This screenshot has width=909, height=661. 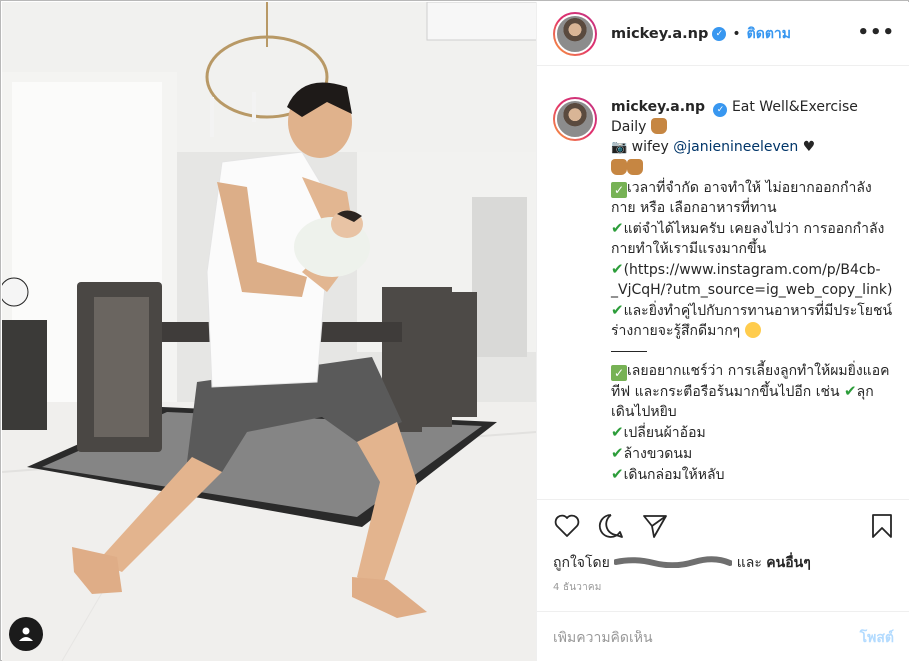 I want to click on post-date: 4 ธันวาคม, so click(x=723, y=587).